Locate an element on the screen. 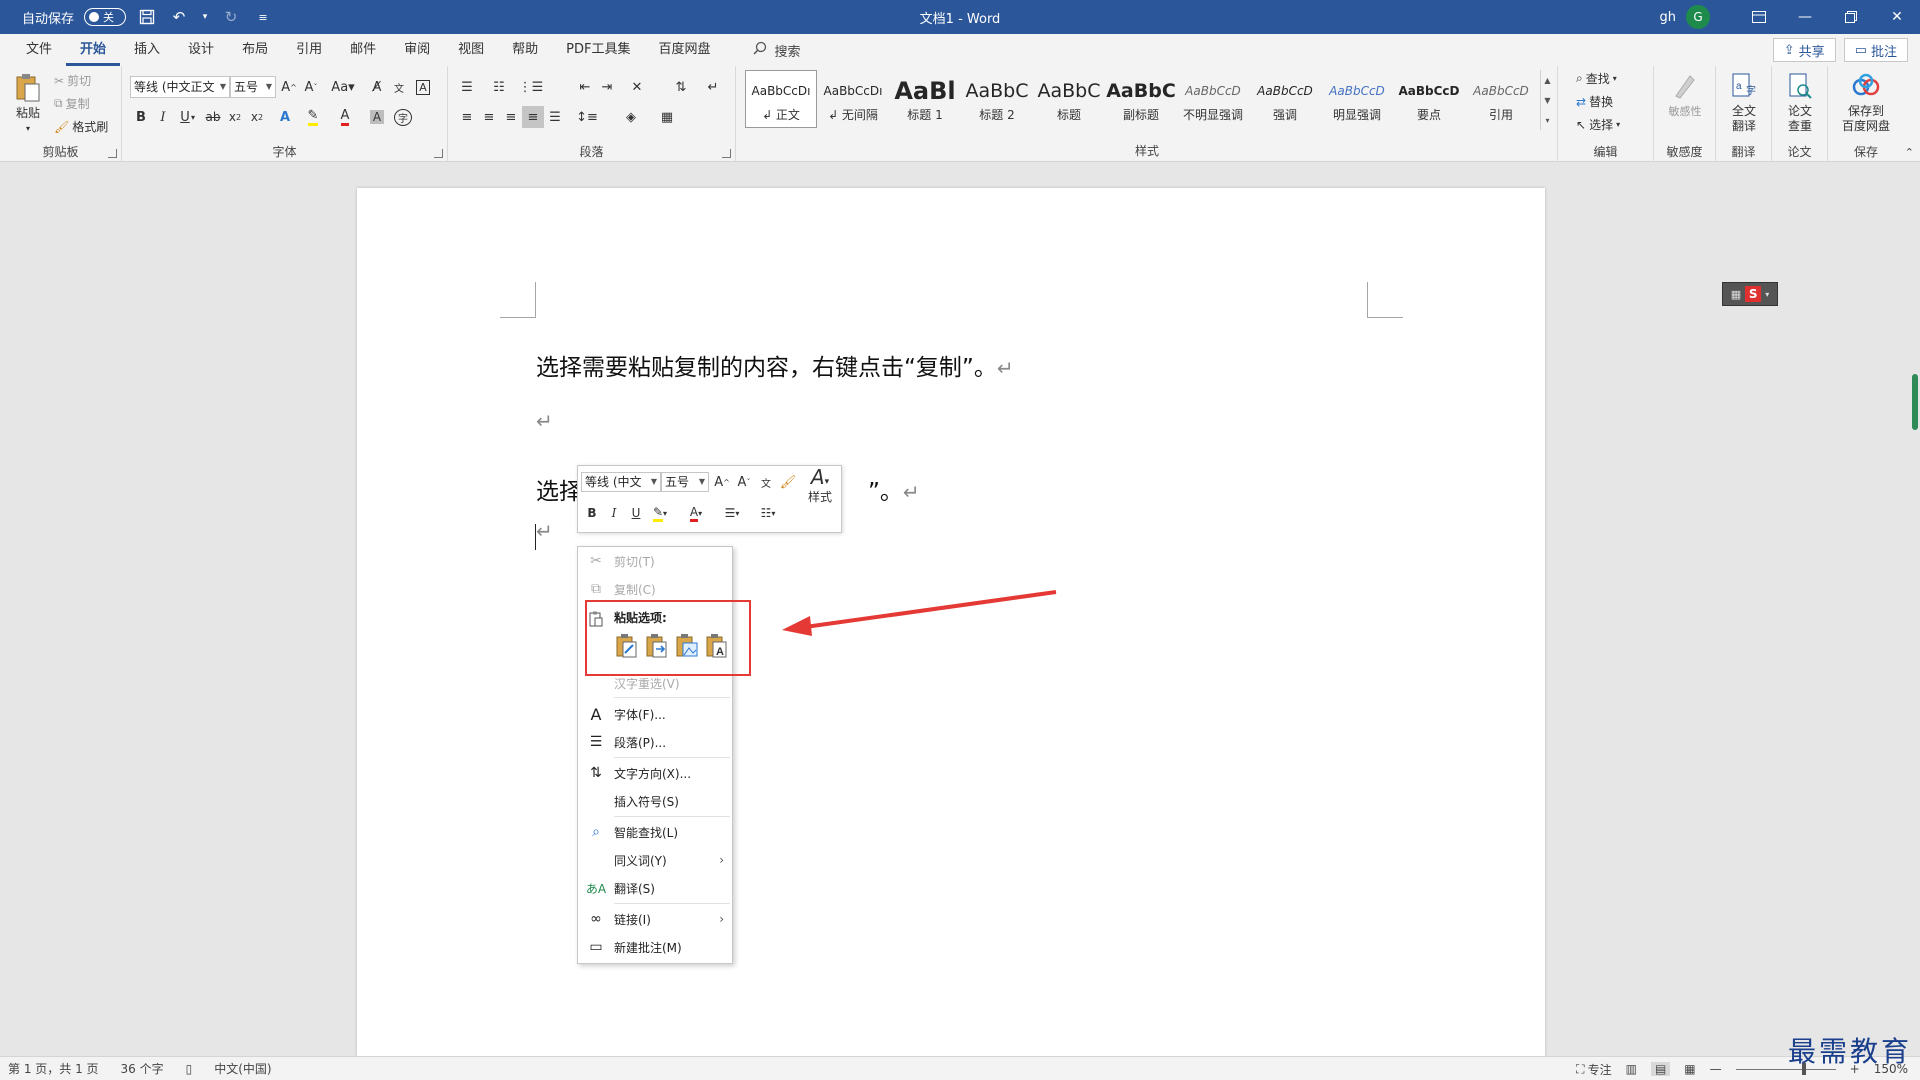  save-icon is located at coordinates (147, 17).